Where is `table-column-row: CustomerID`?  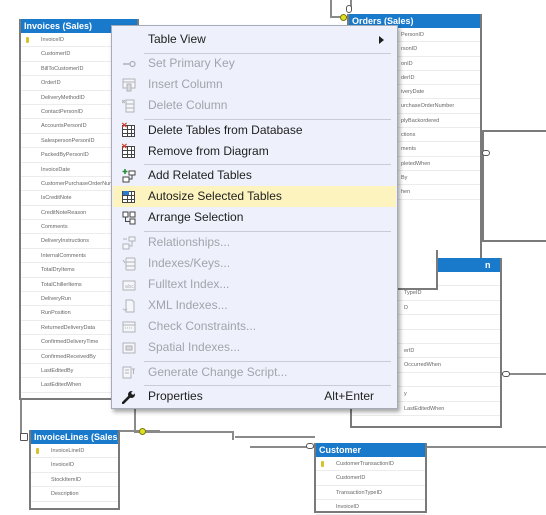 table-column-row: CustomerID is located at coordinates (370, 478).